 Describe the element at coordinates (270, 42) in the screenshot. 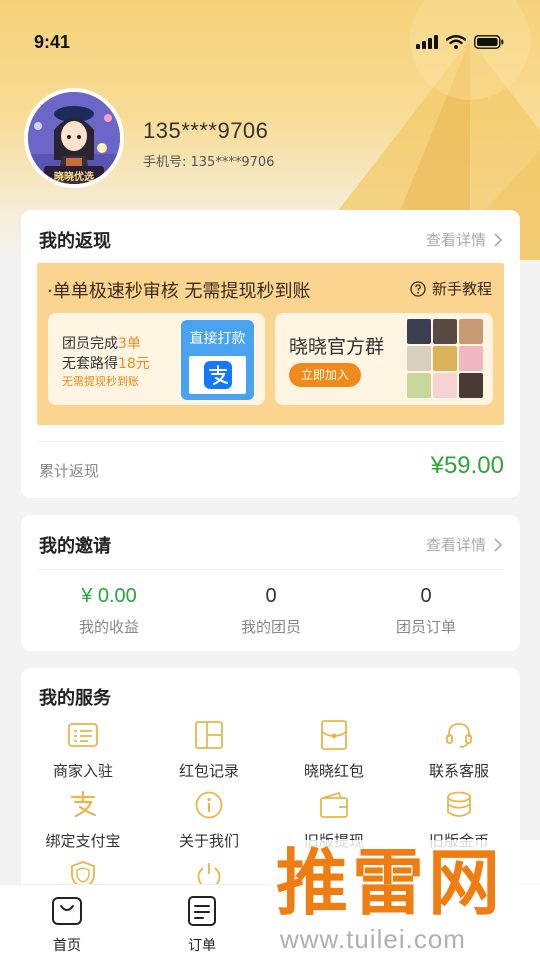

I see `status-bar: 9:41` at that location.